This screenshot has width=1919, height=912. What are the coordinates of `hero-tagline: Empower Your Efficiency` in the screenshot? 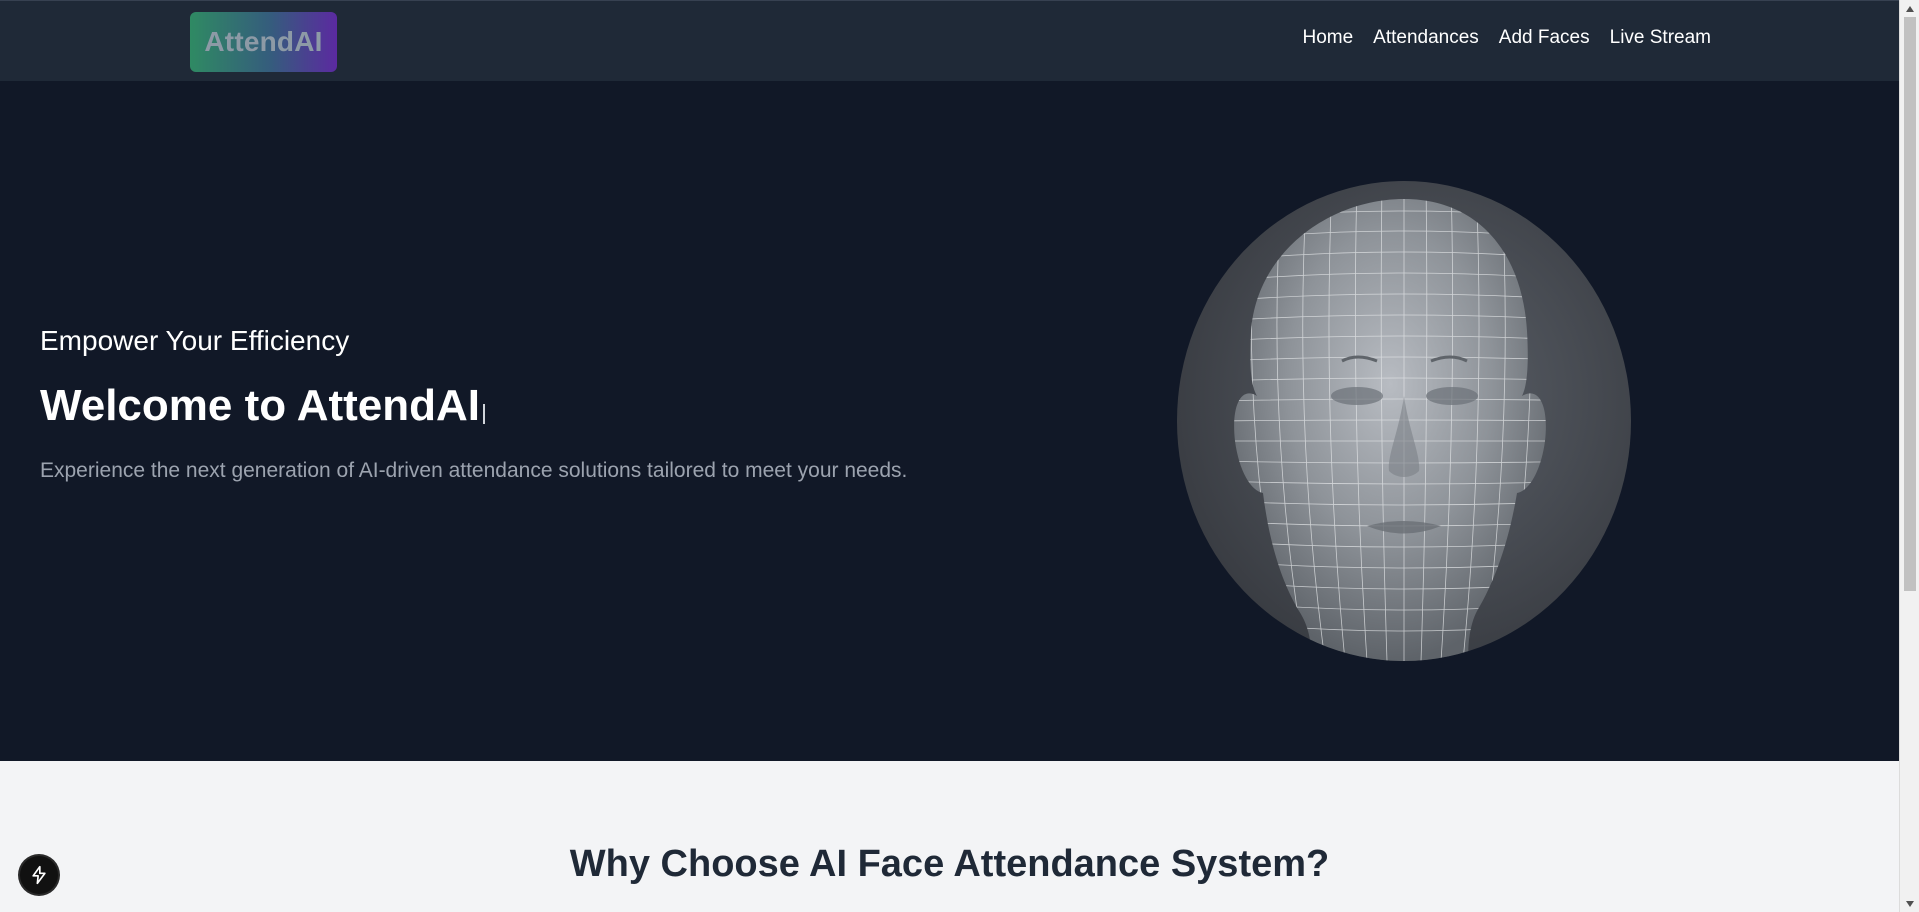 It's located at (195, 340).